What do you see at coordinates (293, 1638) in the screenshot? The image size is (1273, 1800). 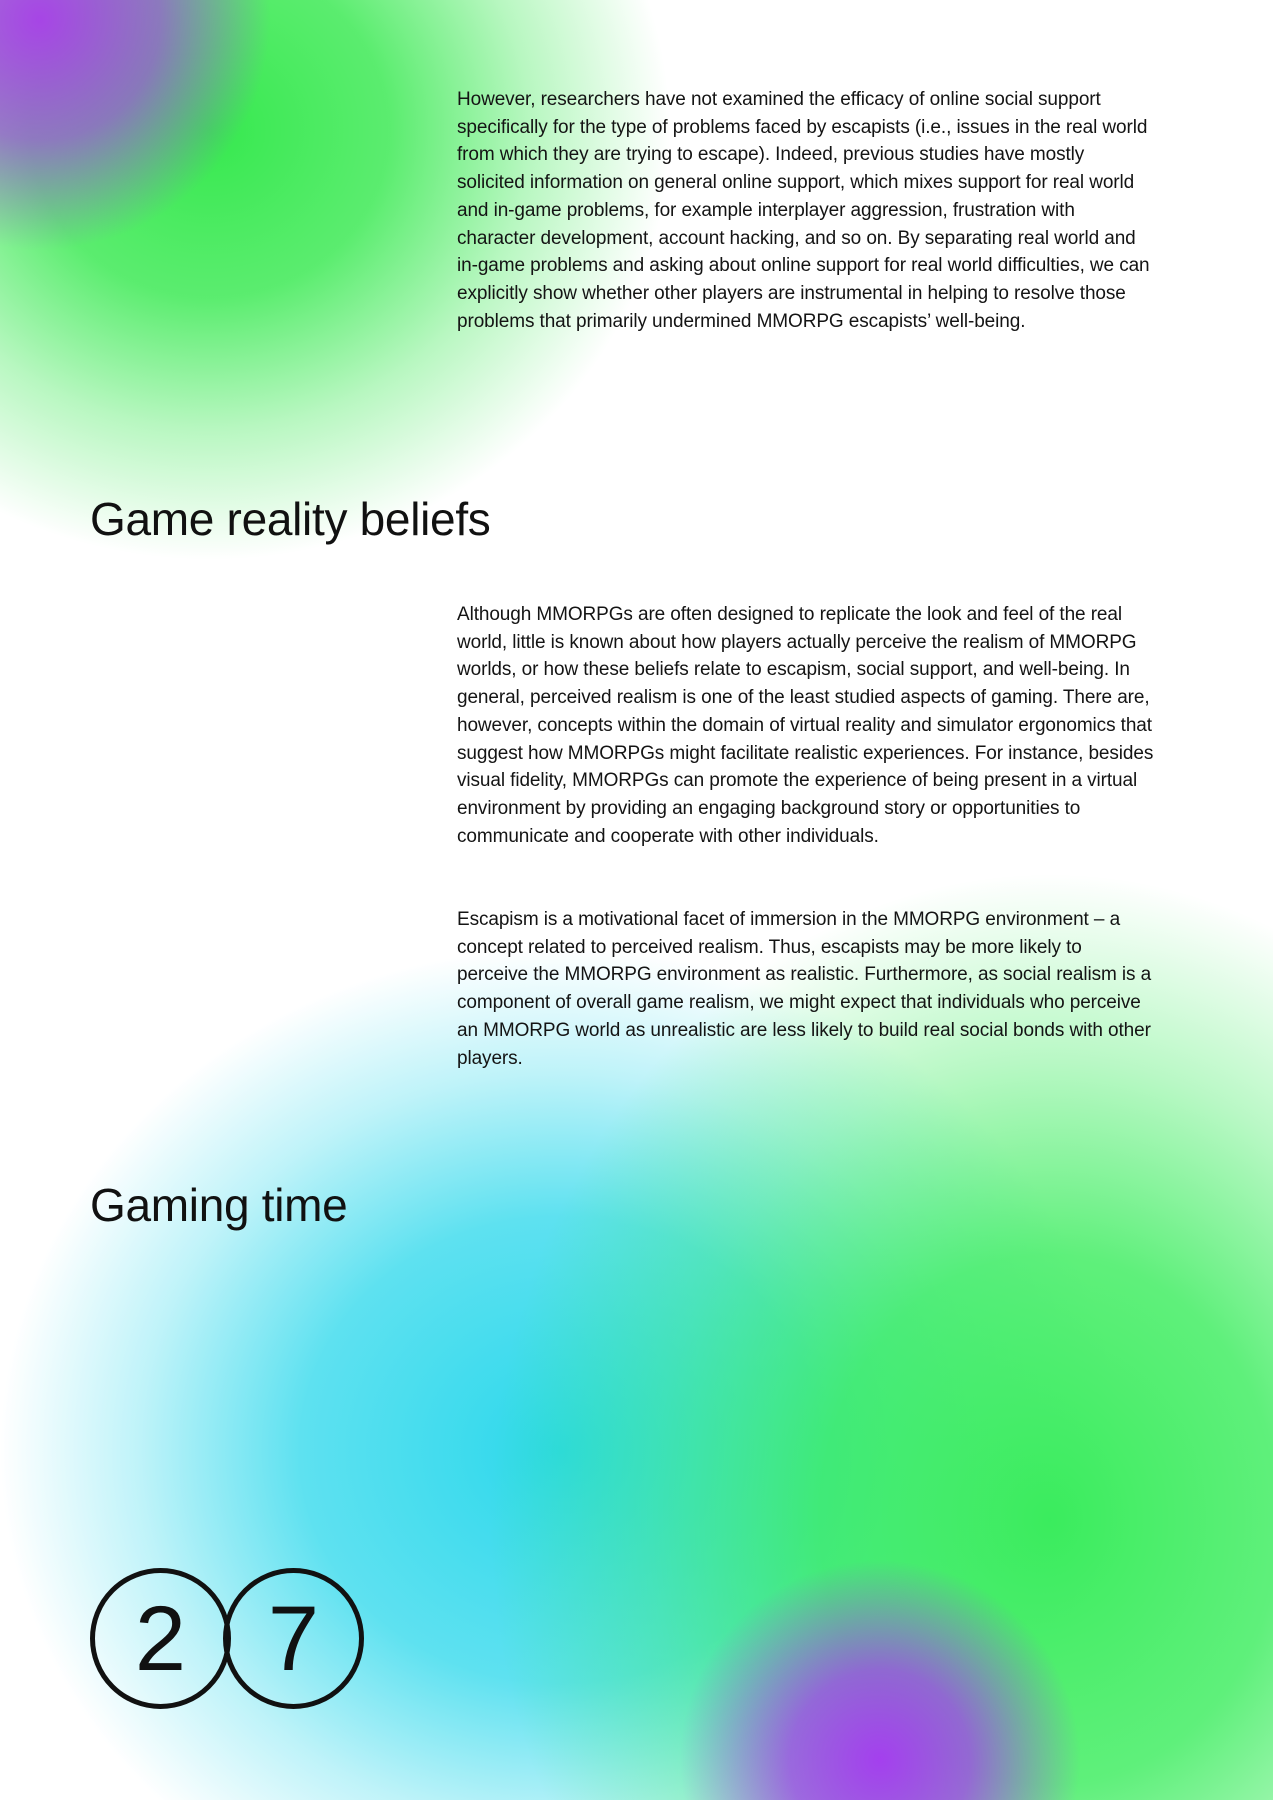 I see `page-number-digit-2: 7` at bounding box center [293, 1638].